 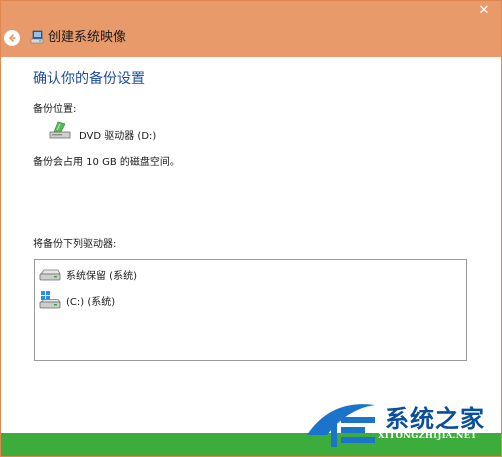 I want to click on close-button: ✕, so click(x=484, y=11).